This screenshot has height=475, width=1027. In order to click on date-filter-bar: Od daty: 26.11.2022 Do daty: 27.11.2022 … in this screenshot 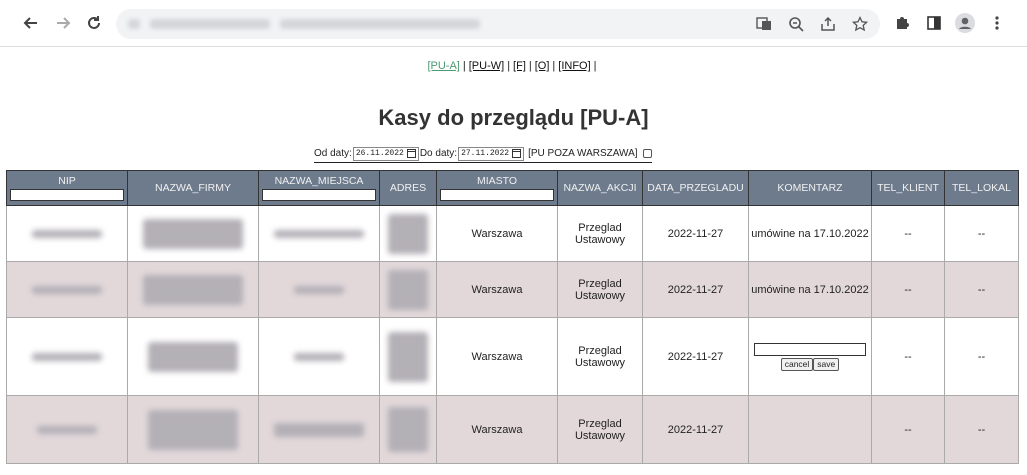, I will do `click(483, 154)`.